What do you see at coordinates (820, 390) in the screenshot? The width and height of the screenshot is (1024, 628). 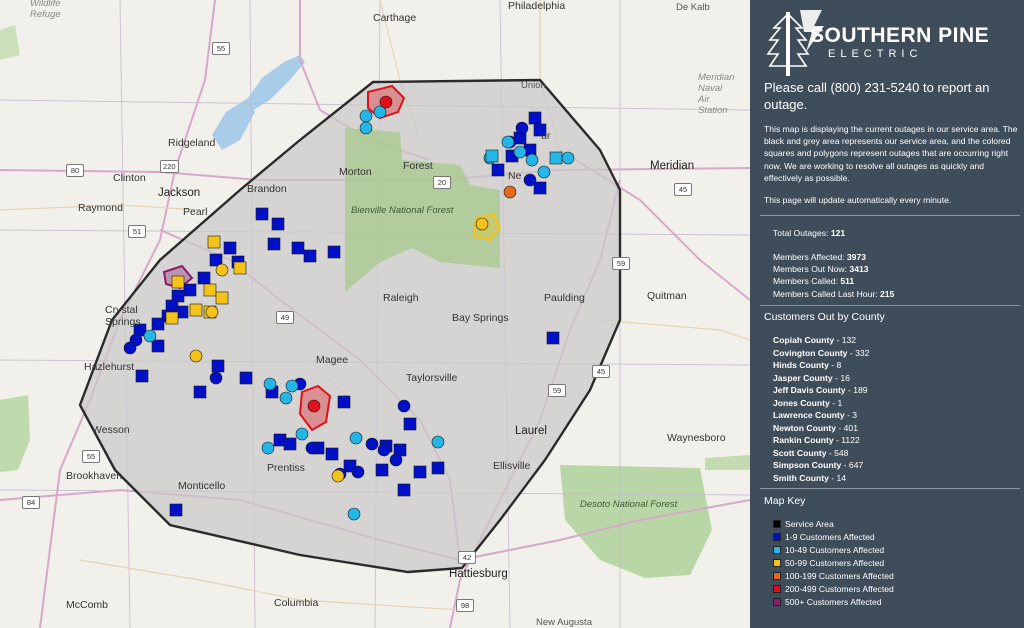 I see `county-row: Jeff Davis County - 189` at bounding box center [820, 390].